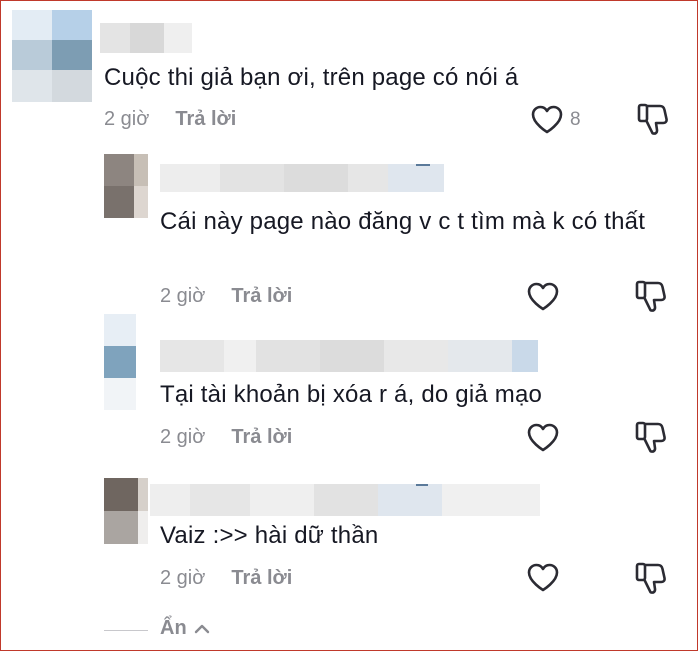  I want to click on comment-text: Tại tài khoản bị xóa r á, do giả mạo, so click(351, 394).